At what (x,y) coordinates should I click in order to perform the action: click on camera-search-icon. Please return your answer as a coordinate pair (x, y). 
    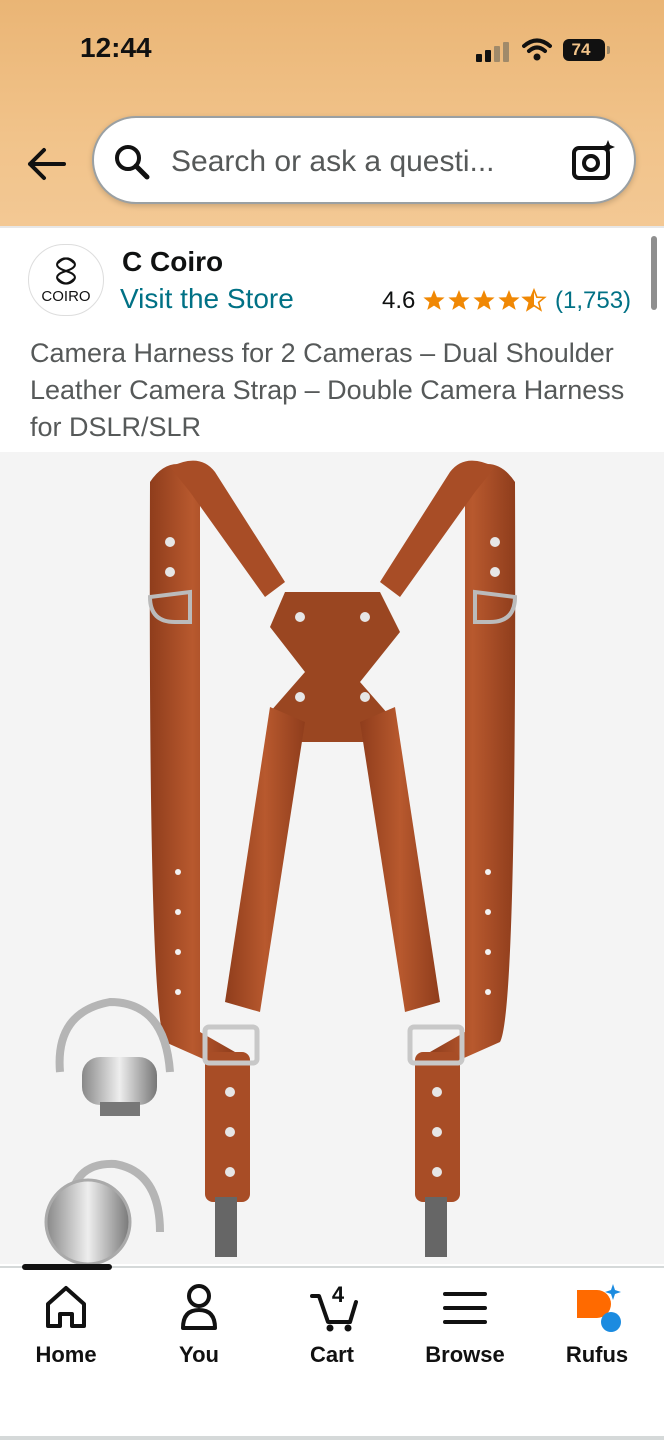
    Looking at the image, I should click on (593, 161).